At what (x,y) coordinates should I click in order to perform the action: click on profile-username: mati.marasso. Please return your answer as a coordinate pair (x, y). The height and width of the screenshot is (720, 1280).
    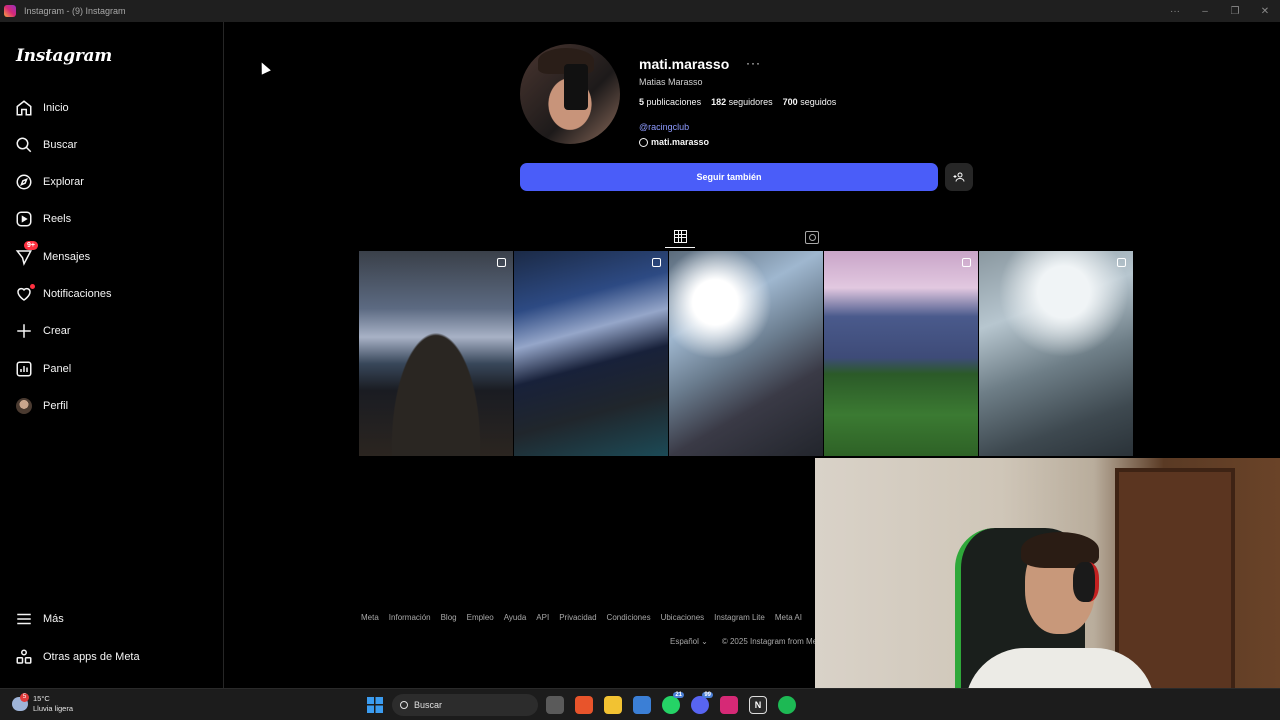
    Looking at the image, I should click on (684, 64).